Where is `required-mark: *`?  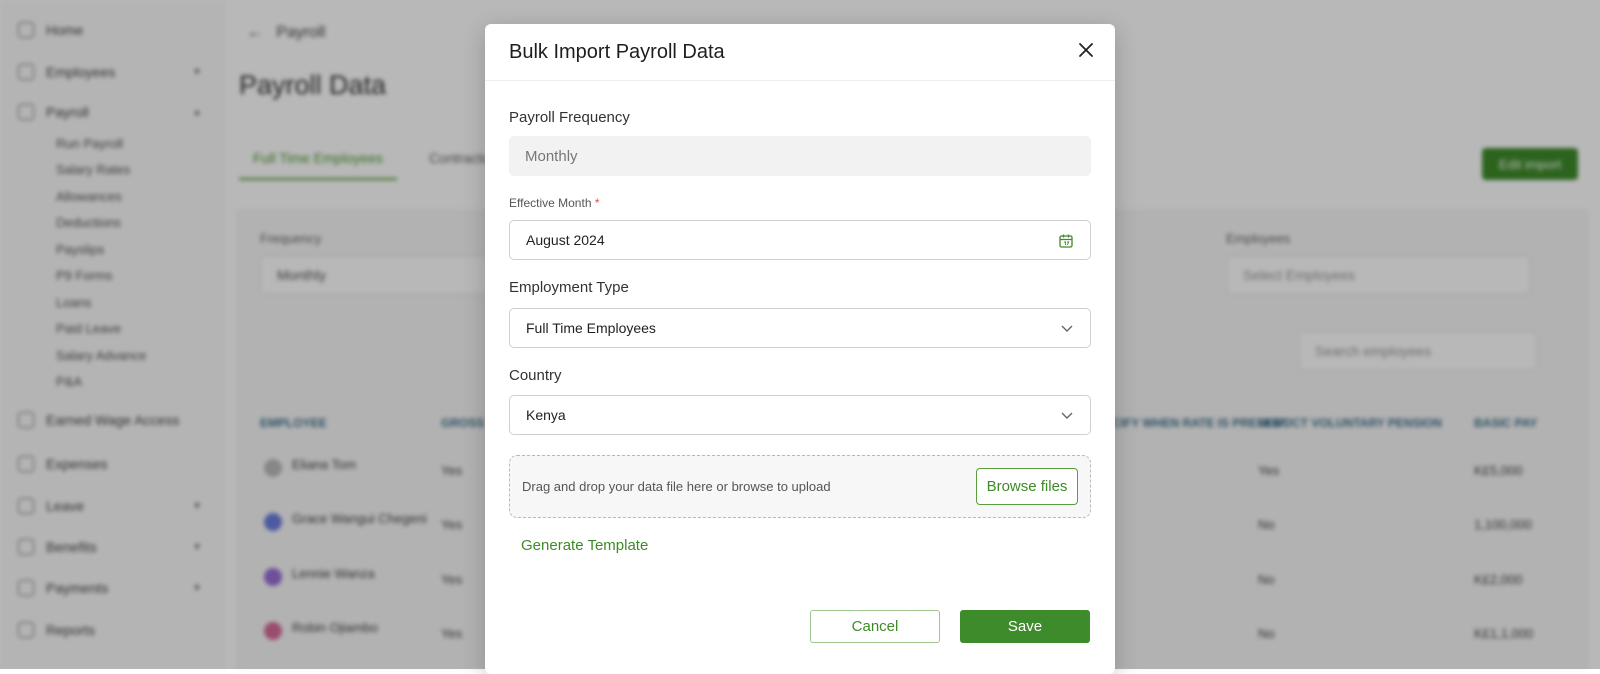 required-mark: * is located at coordinates (597, 203).